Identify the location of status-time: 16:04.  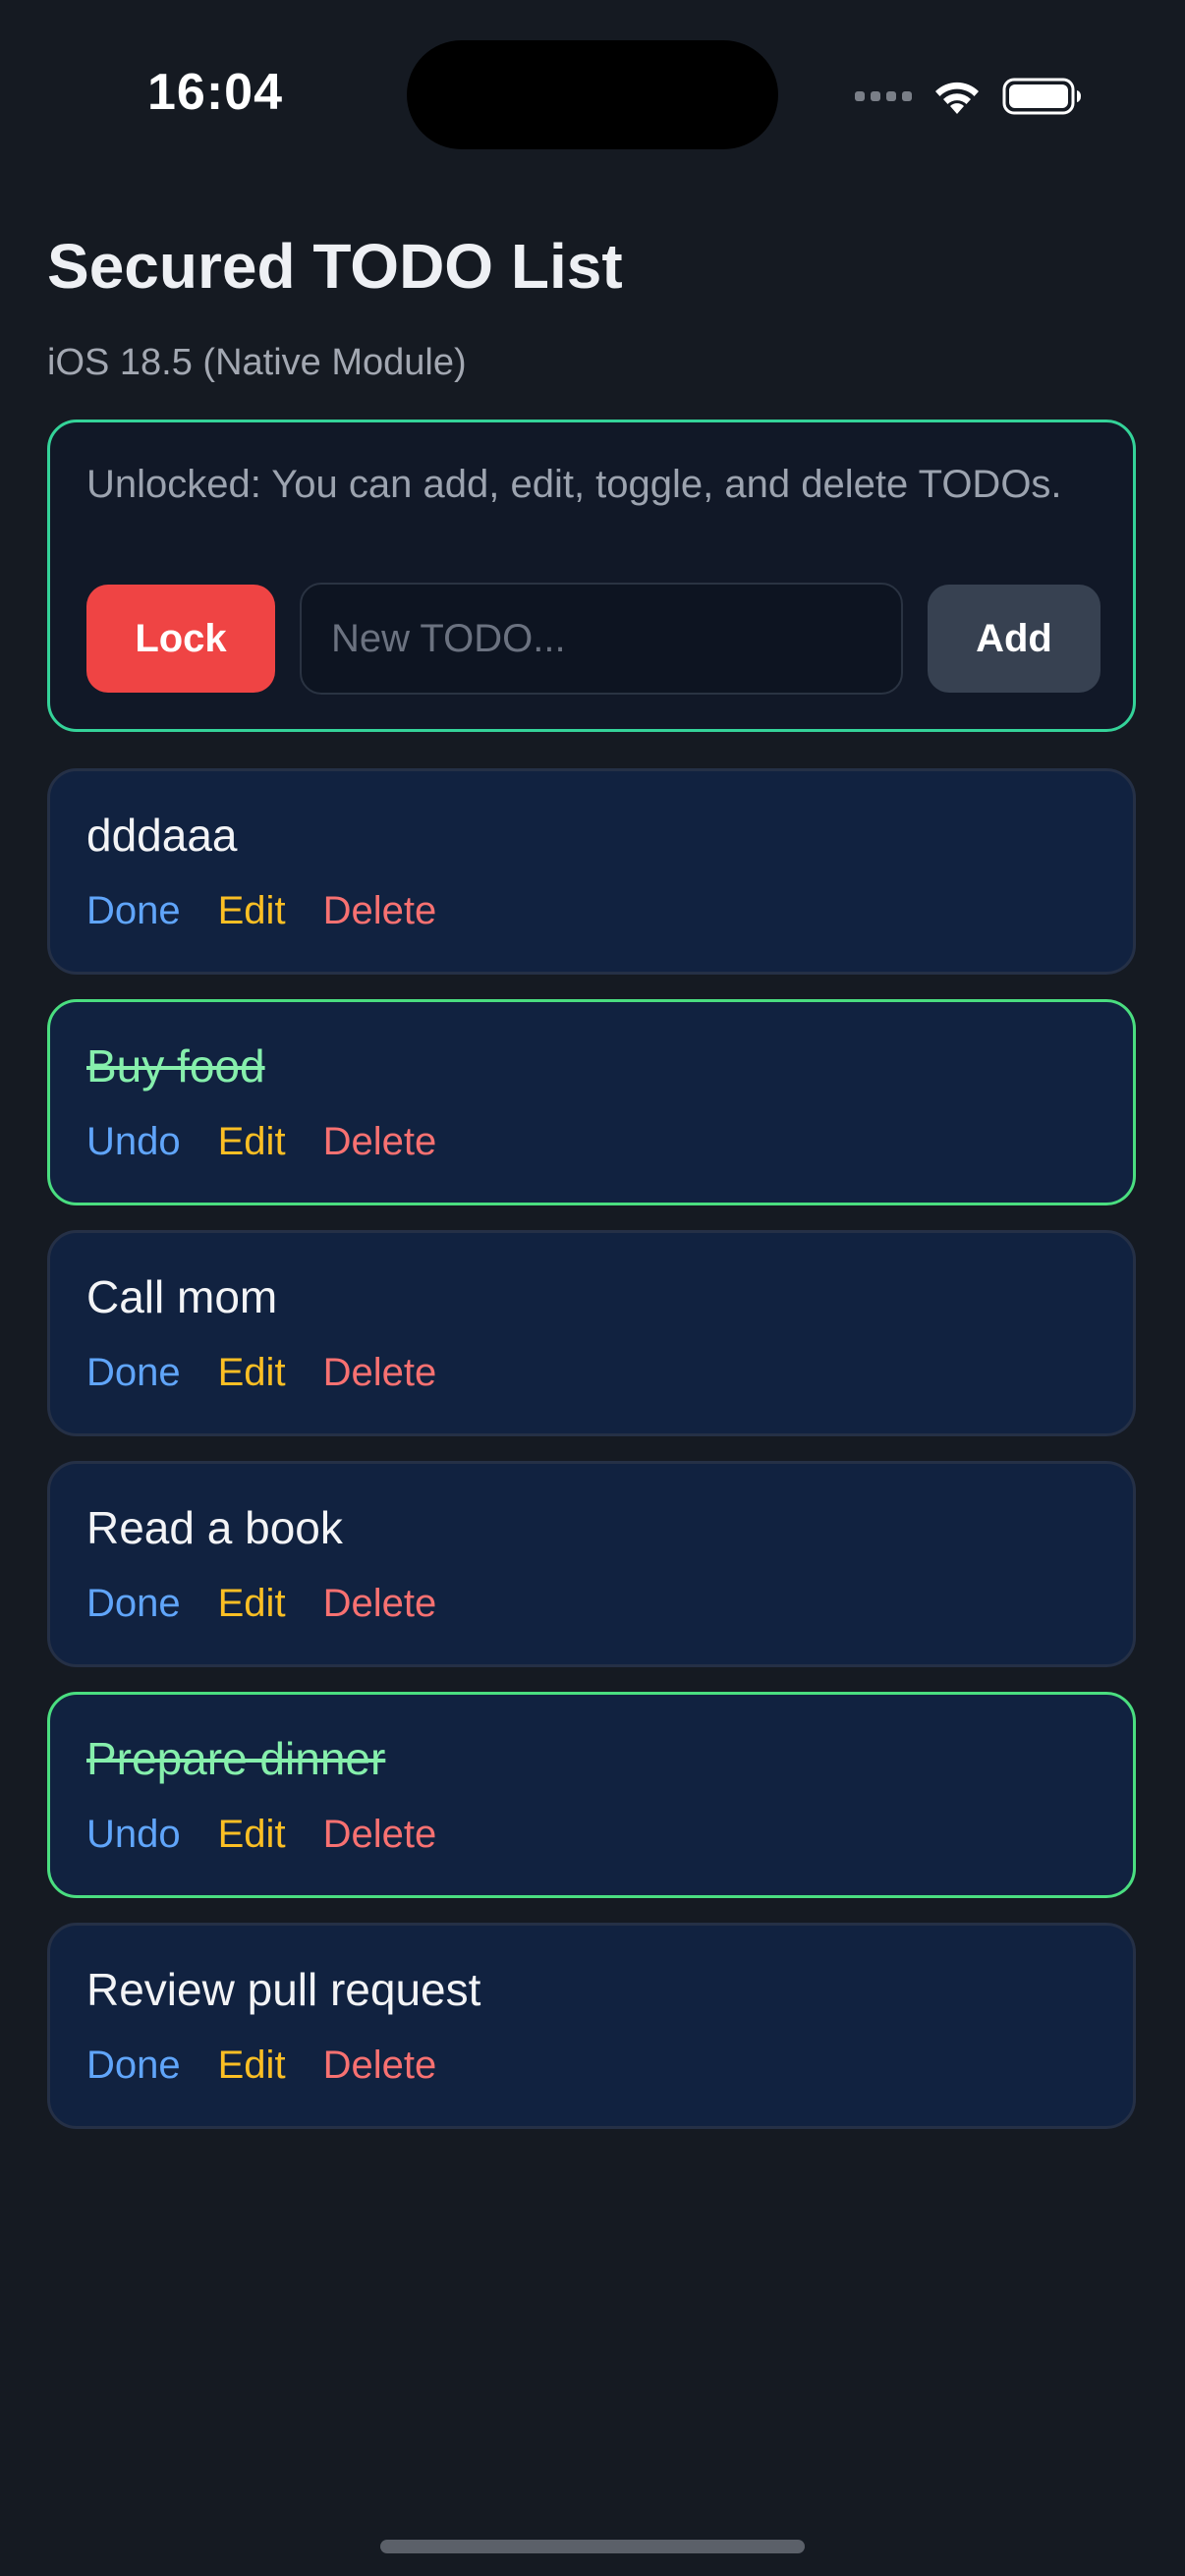
(215, 92).